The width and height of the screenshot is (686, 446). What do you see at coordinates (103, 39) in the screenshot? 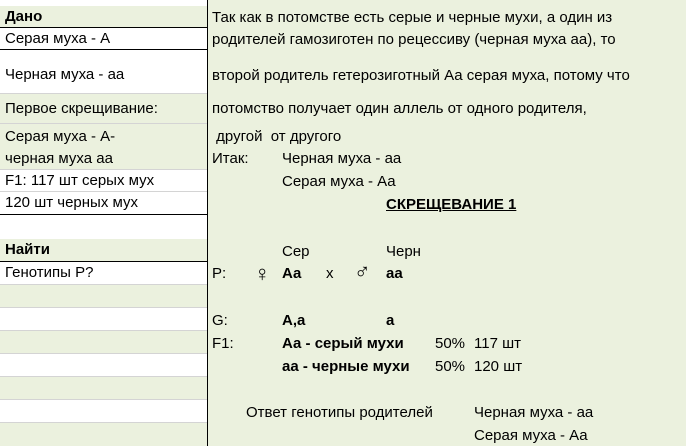
I see `gray-fly-cell: Серая муха - А` at bounding box center [103, 39].